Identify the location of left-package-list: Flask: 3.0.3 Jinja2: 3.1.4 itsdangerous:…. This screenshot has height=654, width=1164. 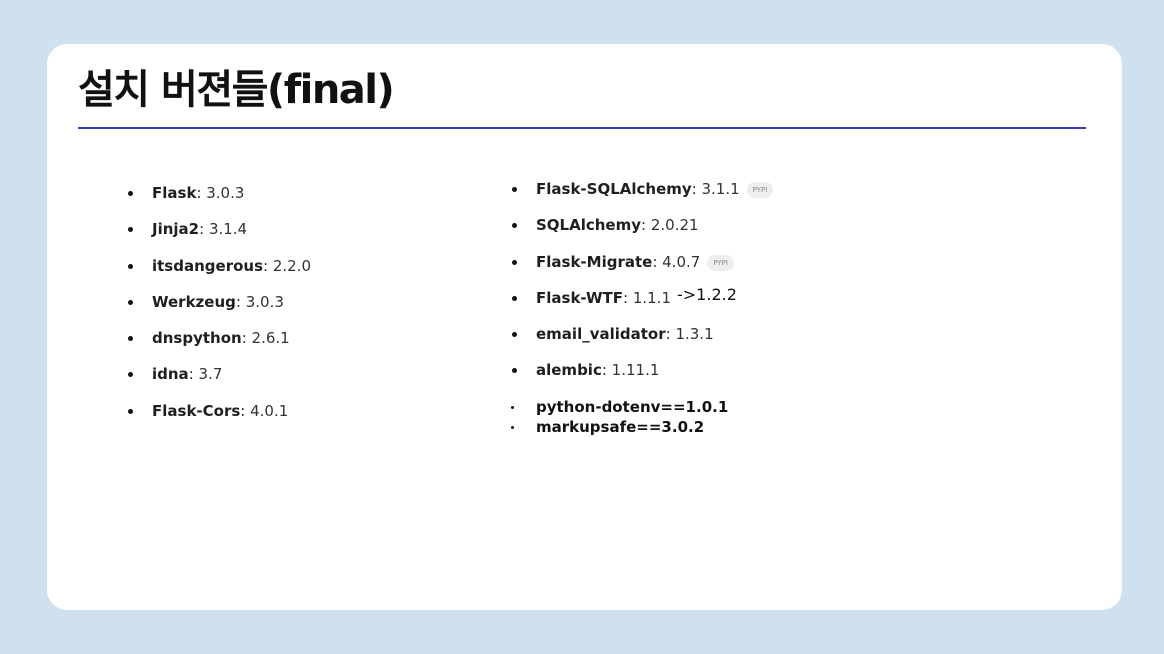
(219, 311).